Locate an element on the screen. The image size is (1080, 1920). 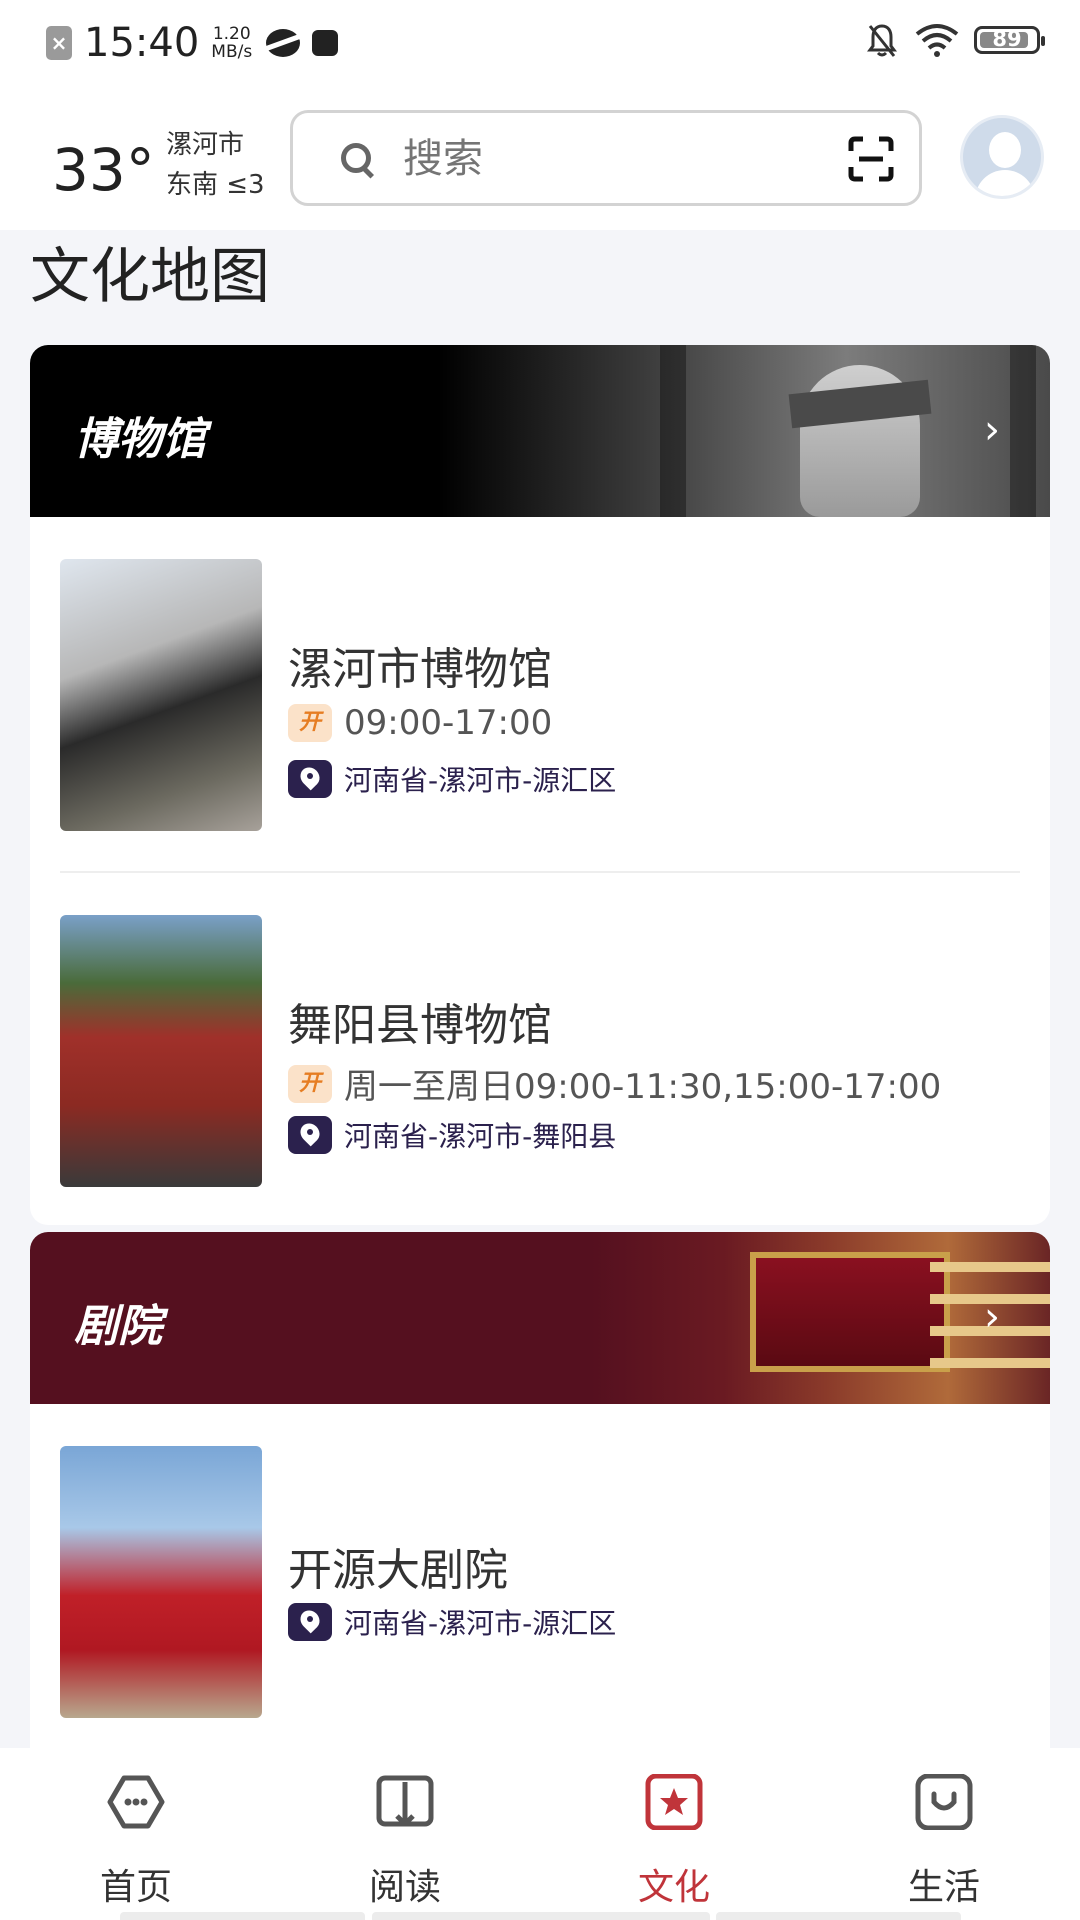
page-title: 文化地图 is located at coordinates (150, 277).